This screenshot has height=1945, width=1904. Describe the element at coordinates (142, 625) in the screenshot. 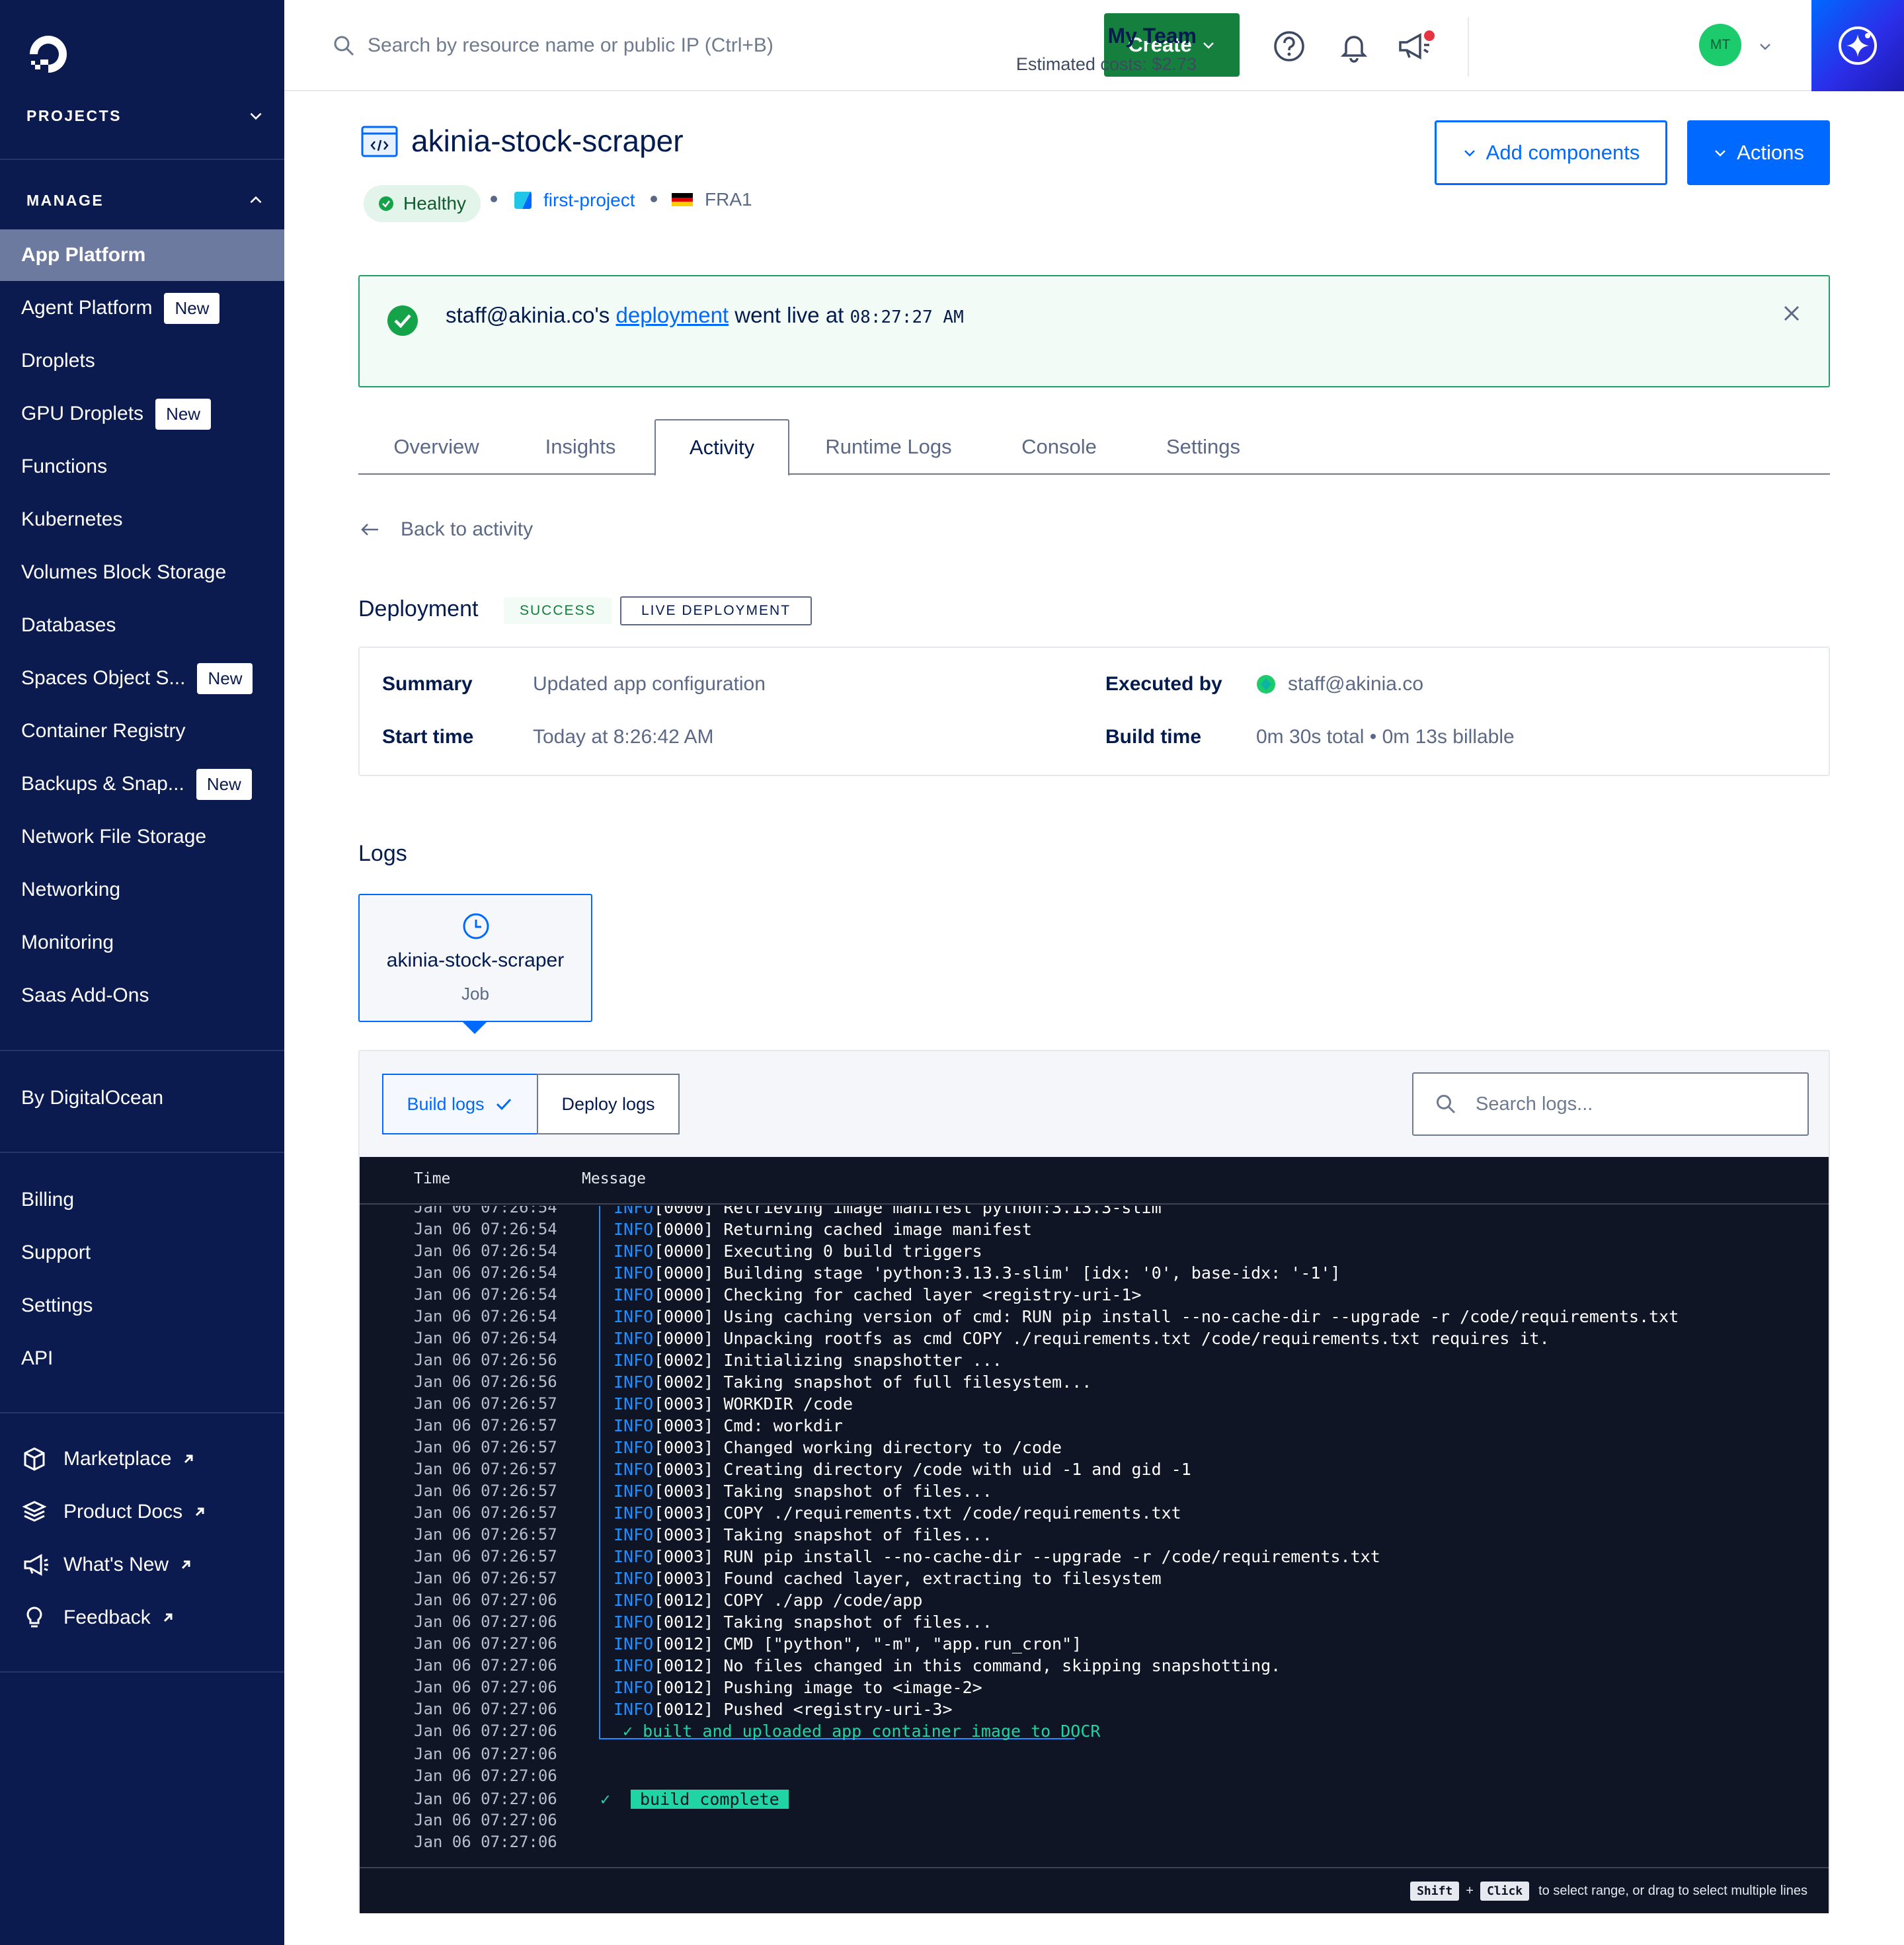

I see `sidebar-item-databases: Databases` at that location.